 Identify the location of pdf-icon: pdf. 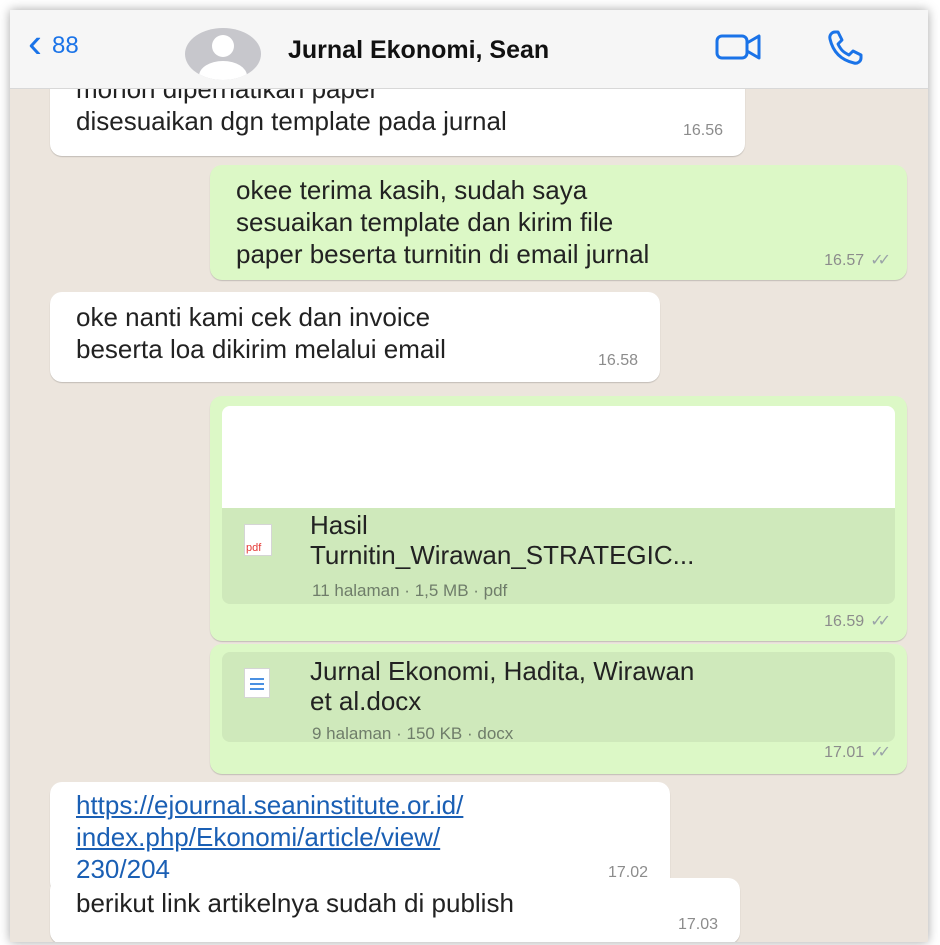
(258, 540).